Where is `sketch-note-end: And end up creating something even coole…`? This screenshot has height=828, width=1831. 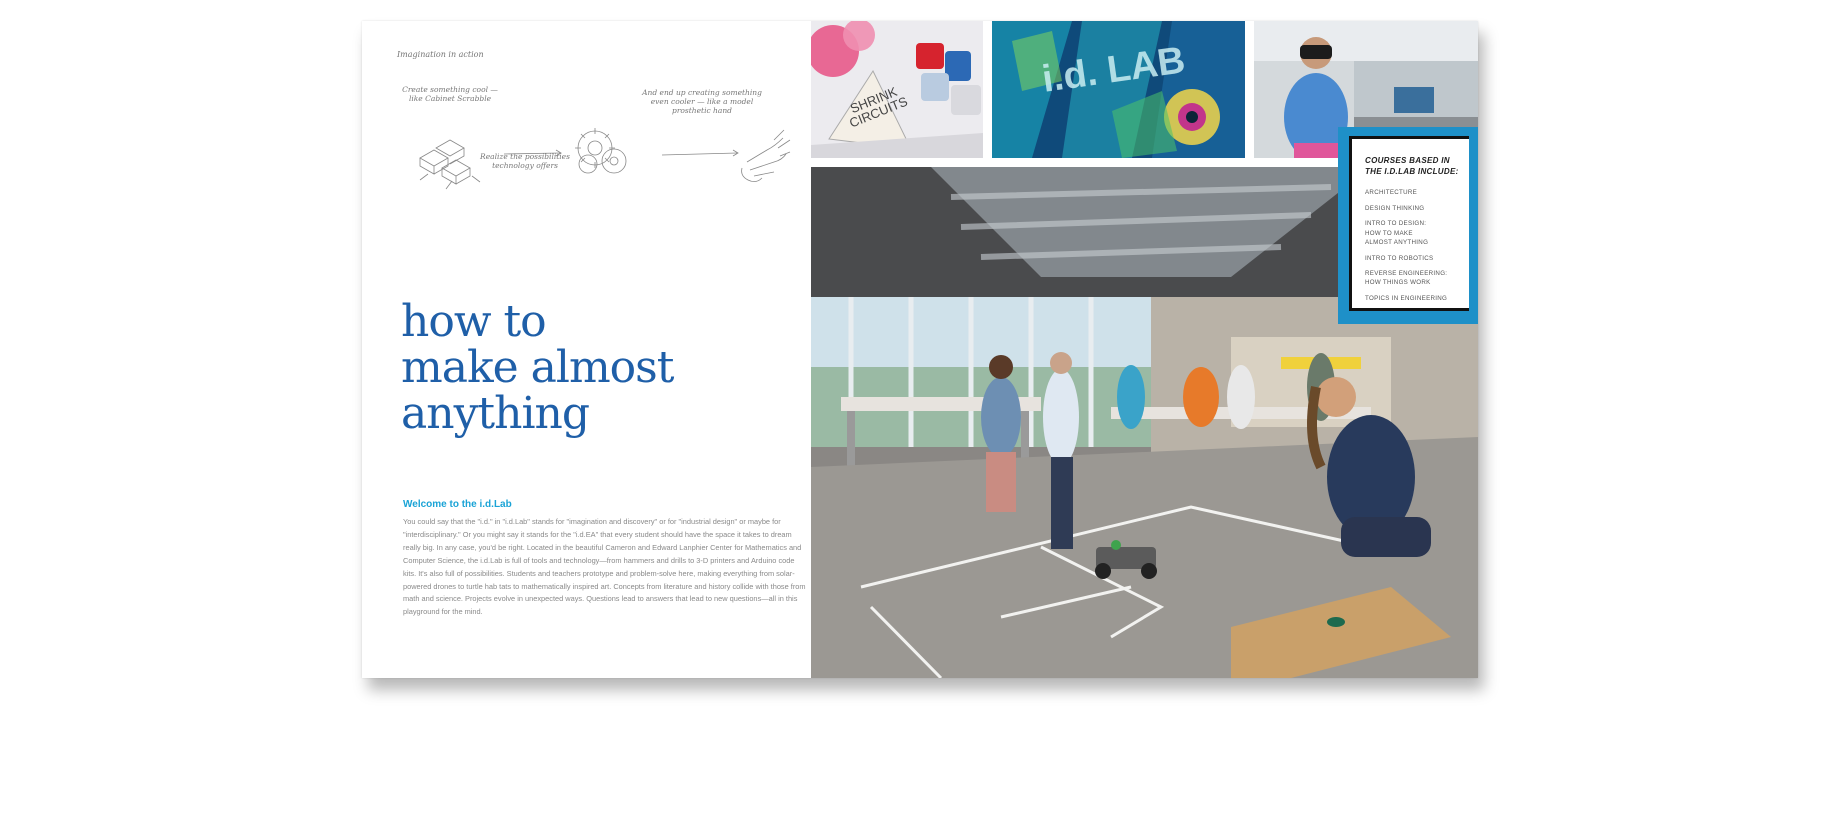
sketch-note-end: And end up creating something even coole… is located at coordinates (702, 101).